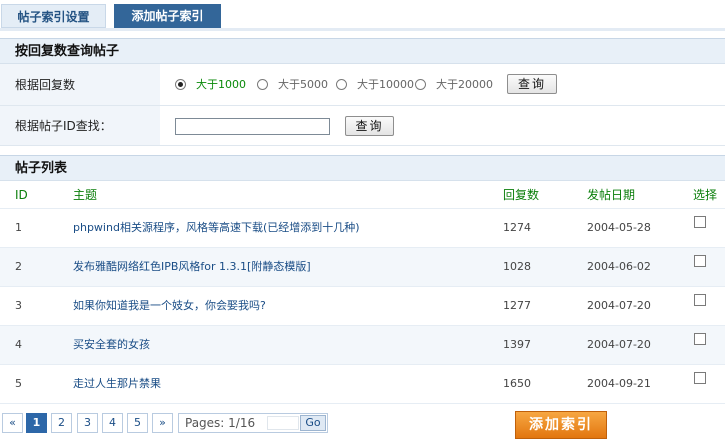 This screenshot has width=725, height=441. Describe the element at coordinates (619, 383) in the screenshot. I see `row-date: 2004-09-21` at that location.